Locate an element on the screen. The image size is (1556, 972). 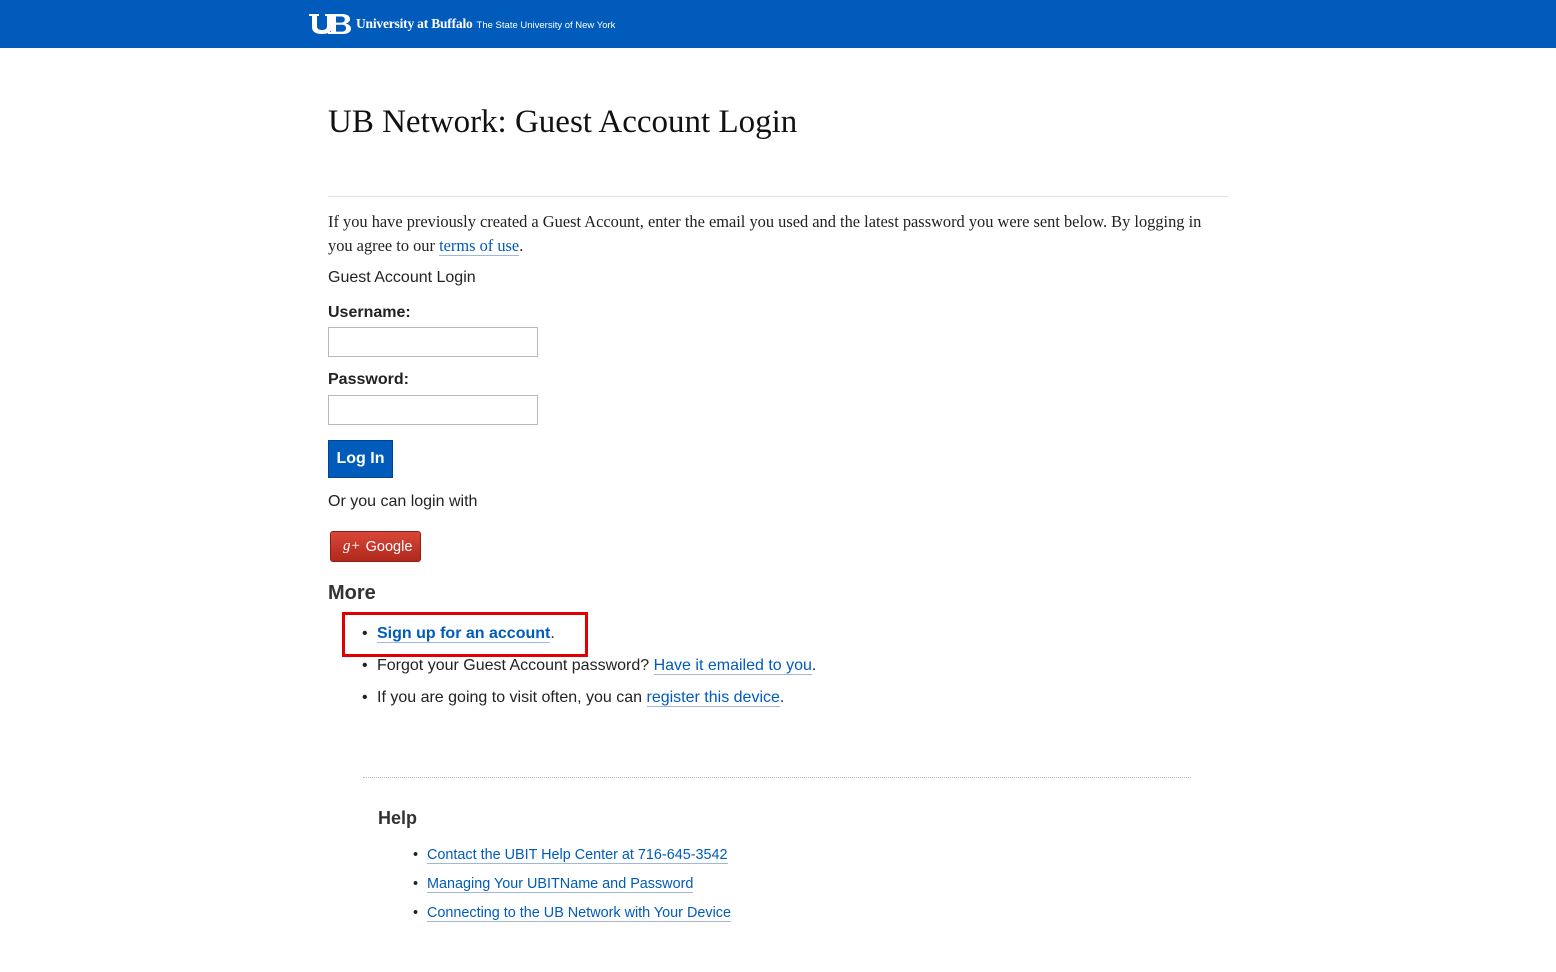
username-input is located at coordinates (433, 342).